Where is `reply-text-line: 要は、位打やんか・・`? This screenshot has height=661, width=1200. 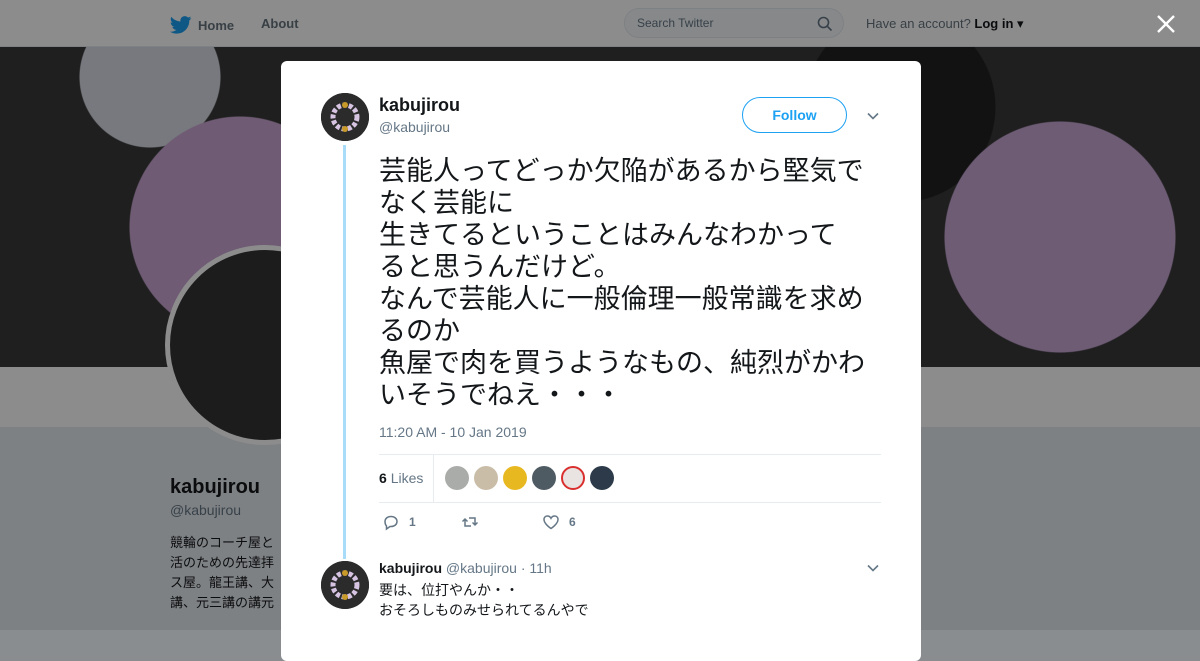
reply-text-line: 要は、位打やんか・・ is located at coordinates (449, 590).